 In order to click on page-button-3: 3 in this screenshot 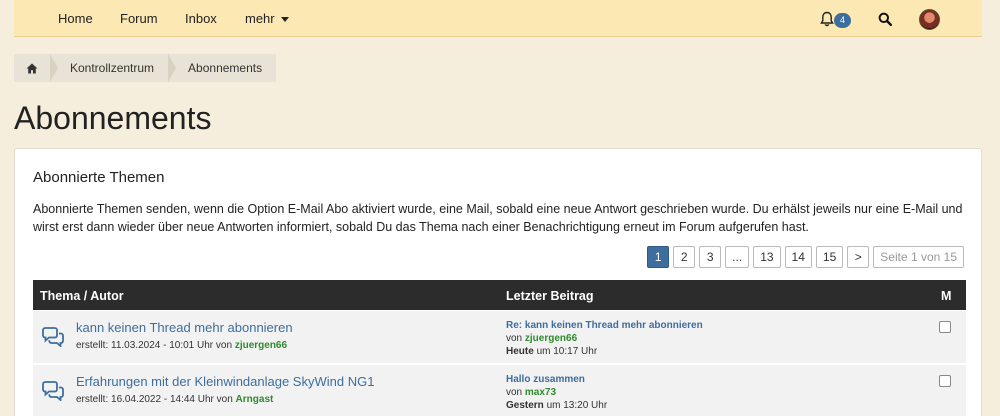, I will do `click(710, 257)`.